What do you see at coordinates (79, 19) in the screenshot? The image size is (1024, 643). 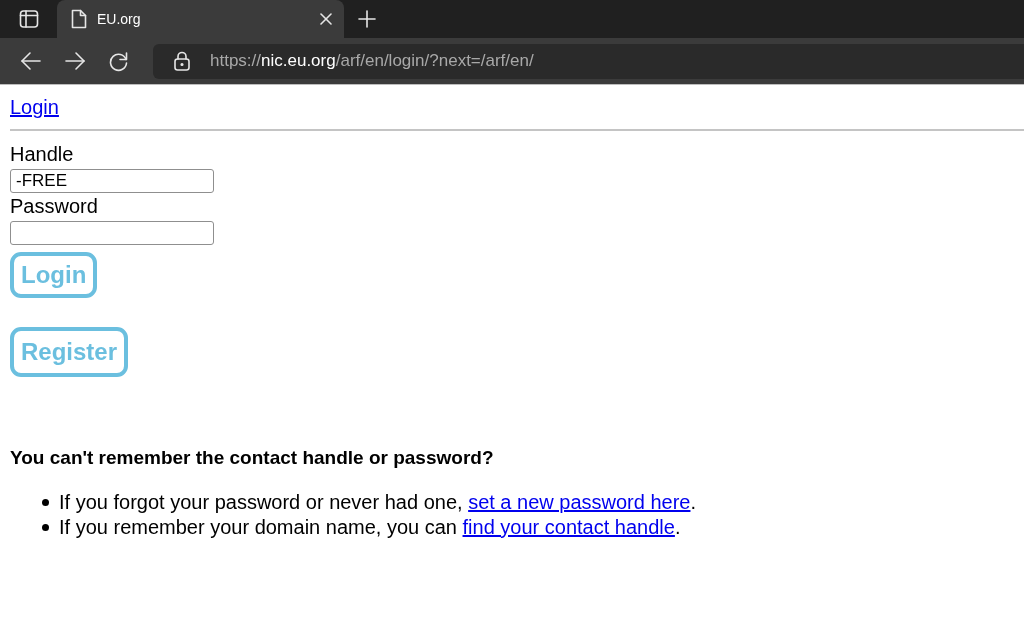 I see `document-icon` at bounding box center [79, 19].